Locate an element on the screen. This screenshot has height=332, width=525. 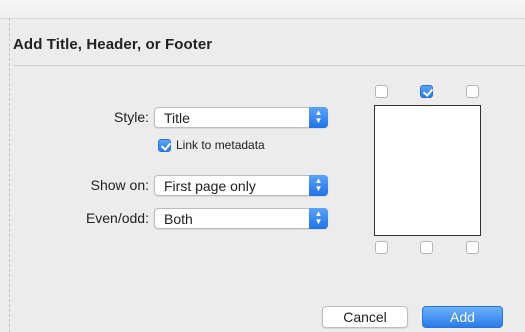
add-button: Add is located at coordinates (462, 317).